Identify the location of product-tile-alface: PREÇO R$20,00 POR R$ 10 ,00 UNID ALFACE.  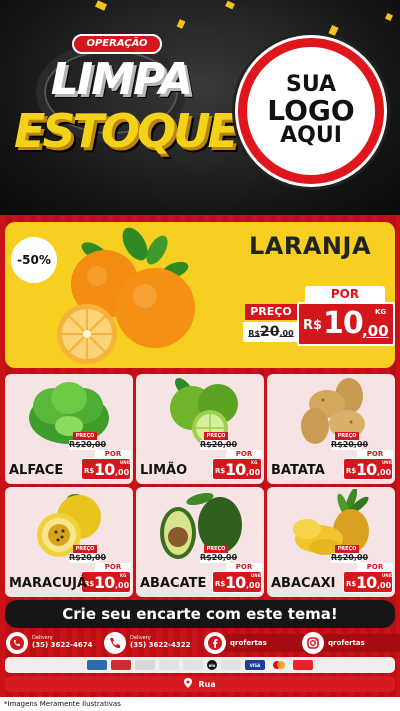
(69, 429).